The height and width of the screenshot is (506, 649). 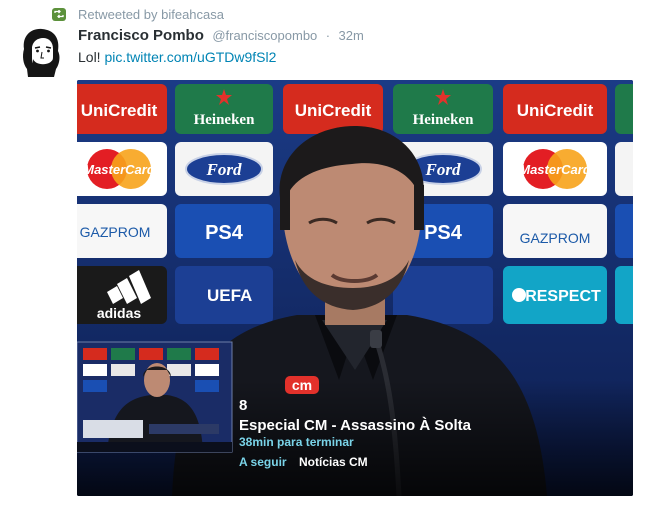 I want to click on sponsor-unicredit-3: UniCredit, so click(x=555, y=109).